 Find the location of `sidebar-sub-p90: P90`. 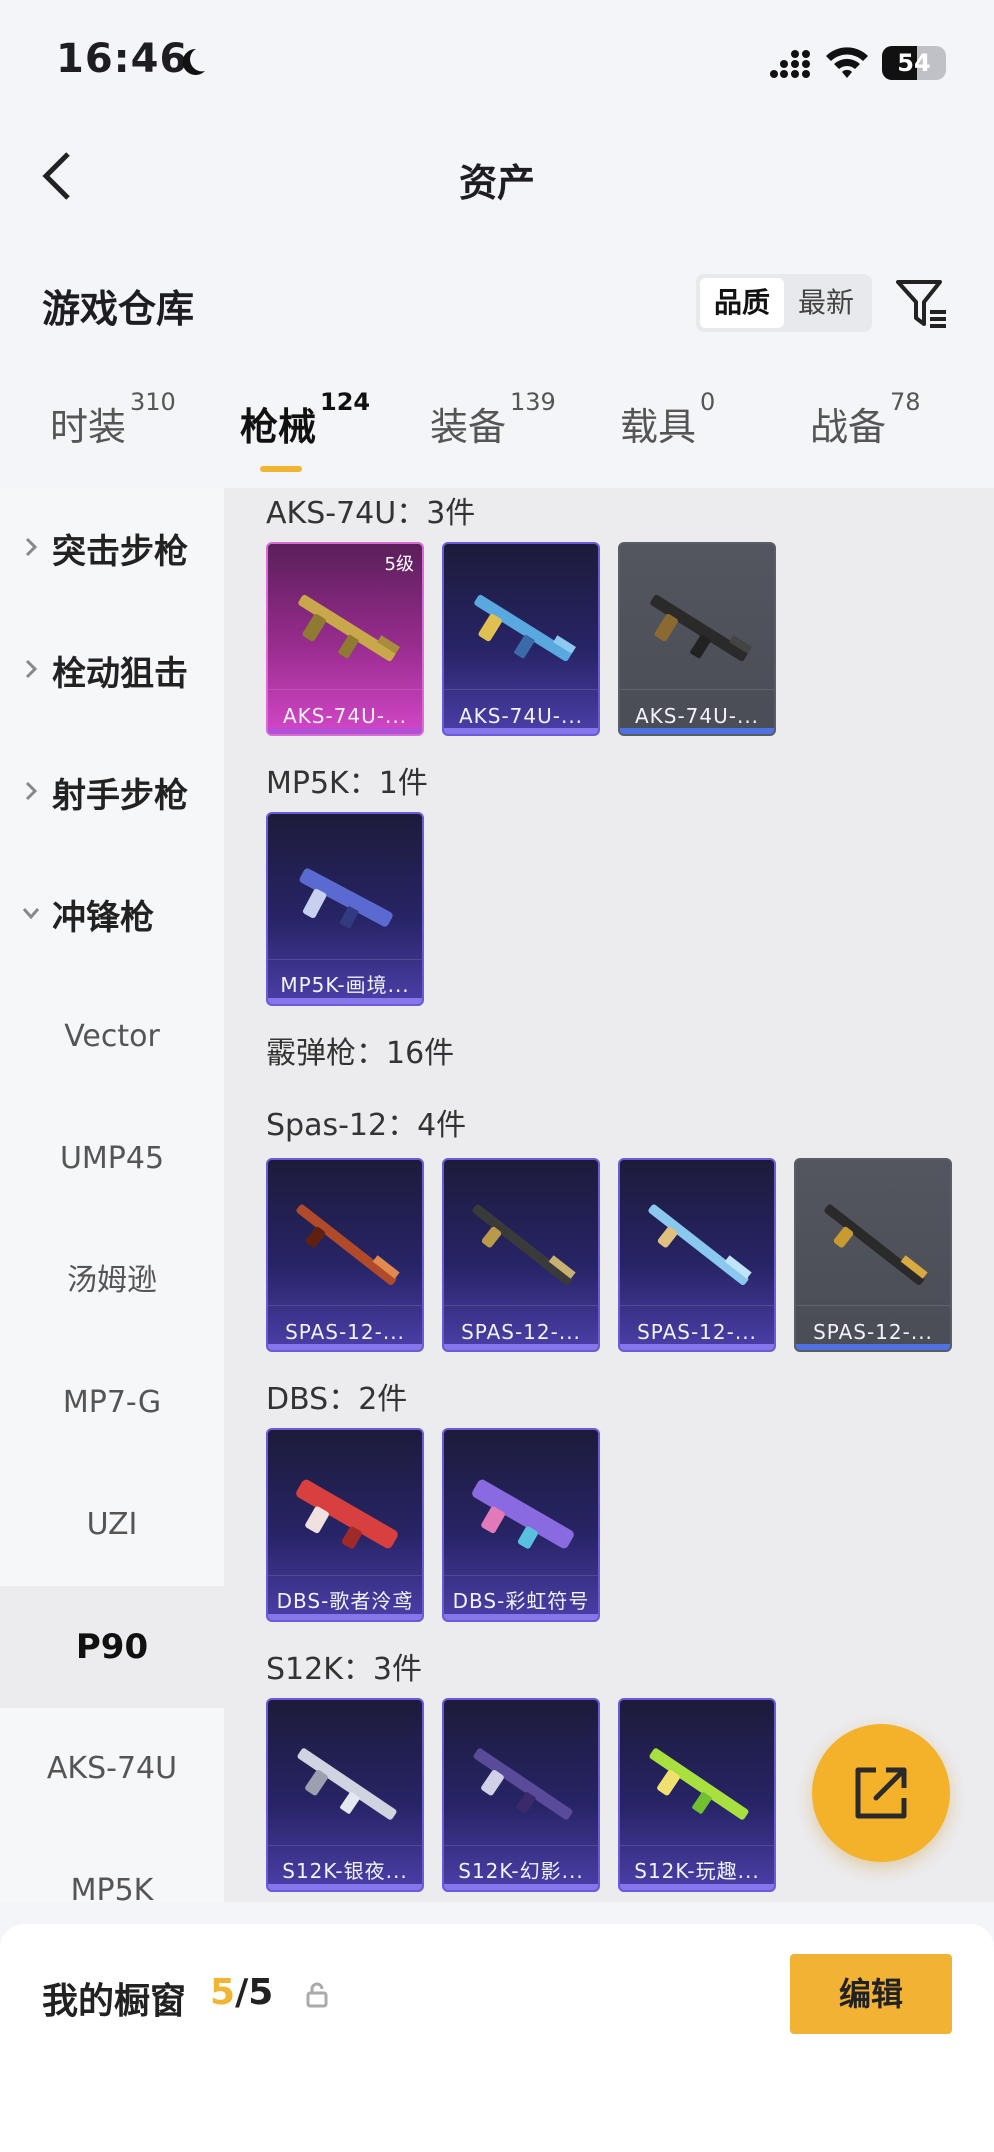

sidebar-sub-p90: P90 is located at coordinates (112, 1647).